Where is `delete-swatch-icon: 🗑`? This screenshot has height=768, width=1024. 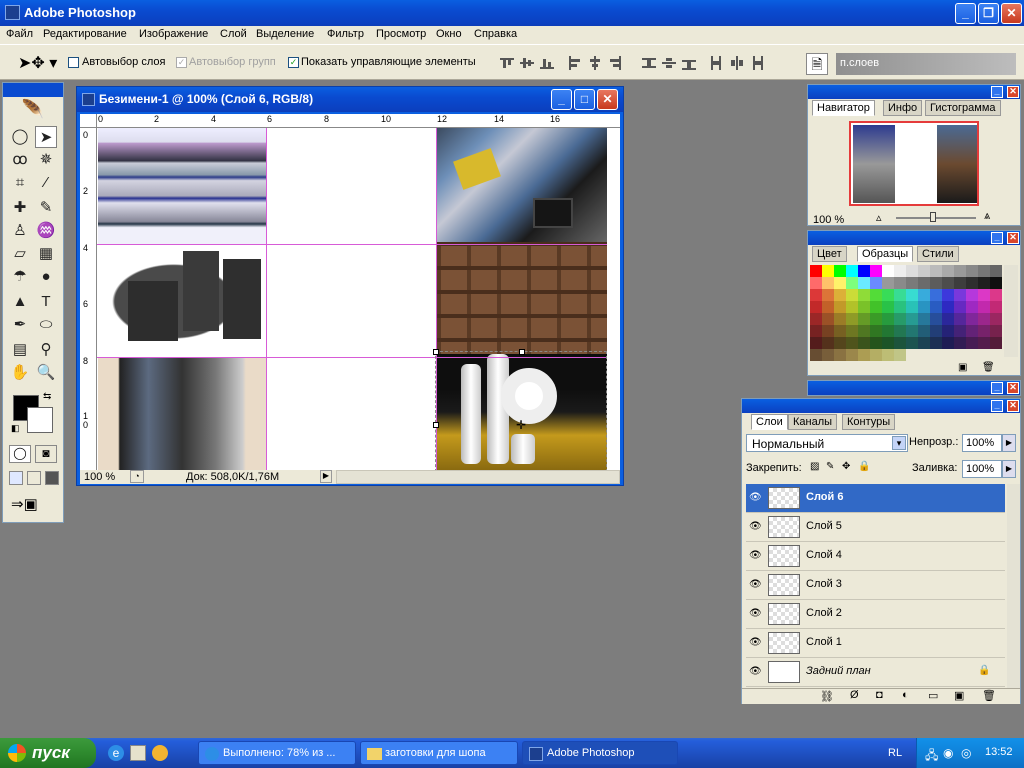 delete-swatch-icon: 🗑 is located at coordinates (988, 367).